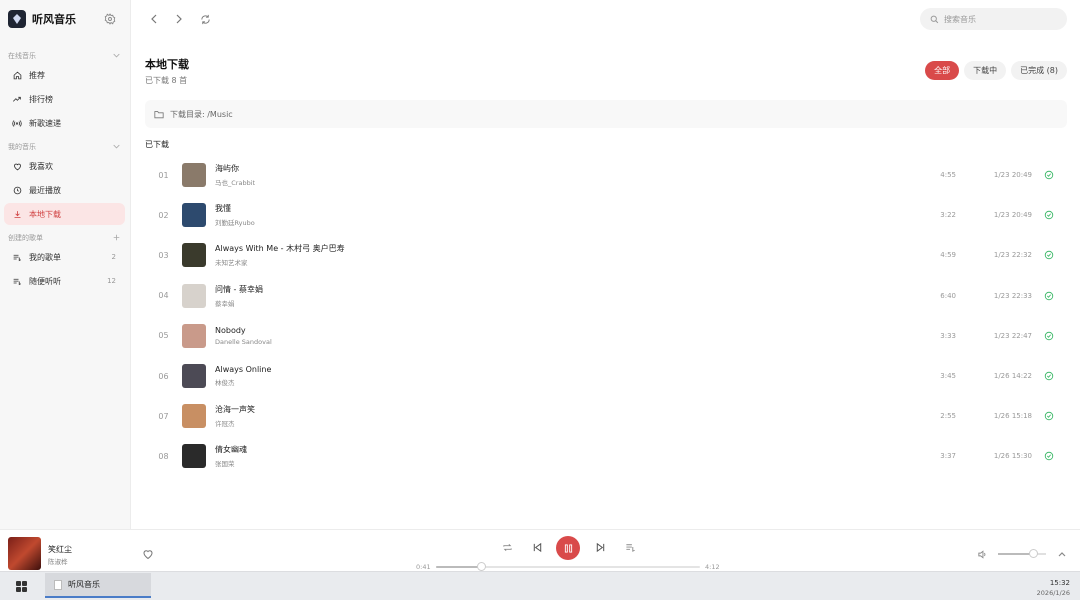 This screenshot has height=600, width=1080. What do you see at coordinates (159, 114) in the screenshot?
I see `folder-icon` at bounding box center [159, 114].